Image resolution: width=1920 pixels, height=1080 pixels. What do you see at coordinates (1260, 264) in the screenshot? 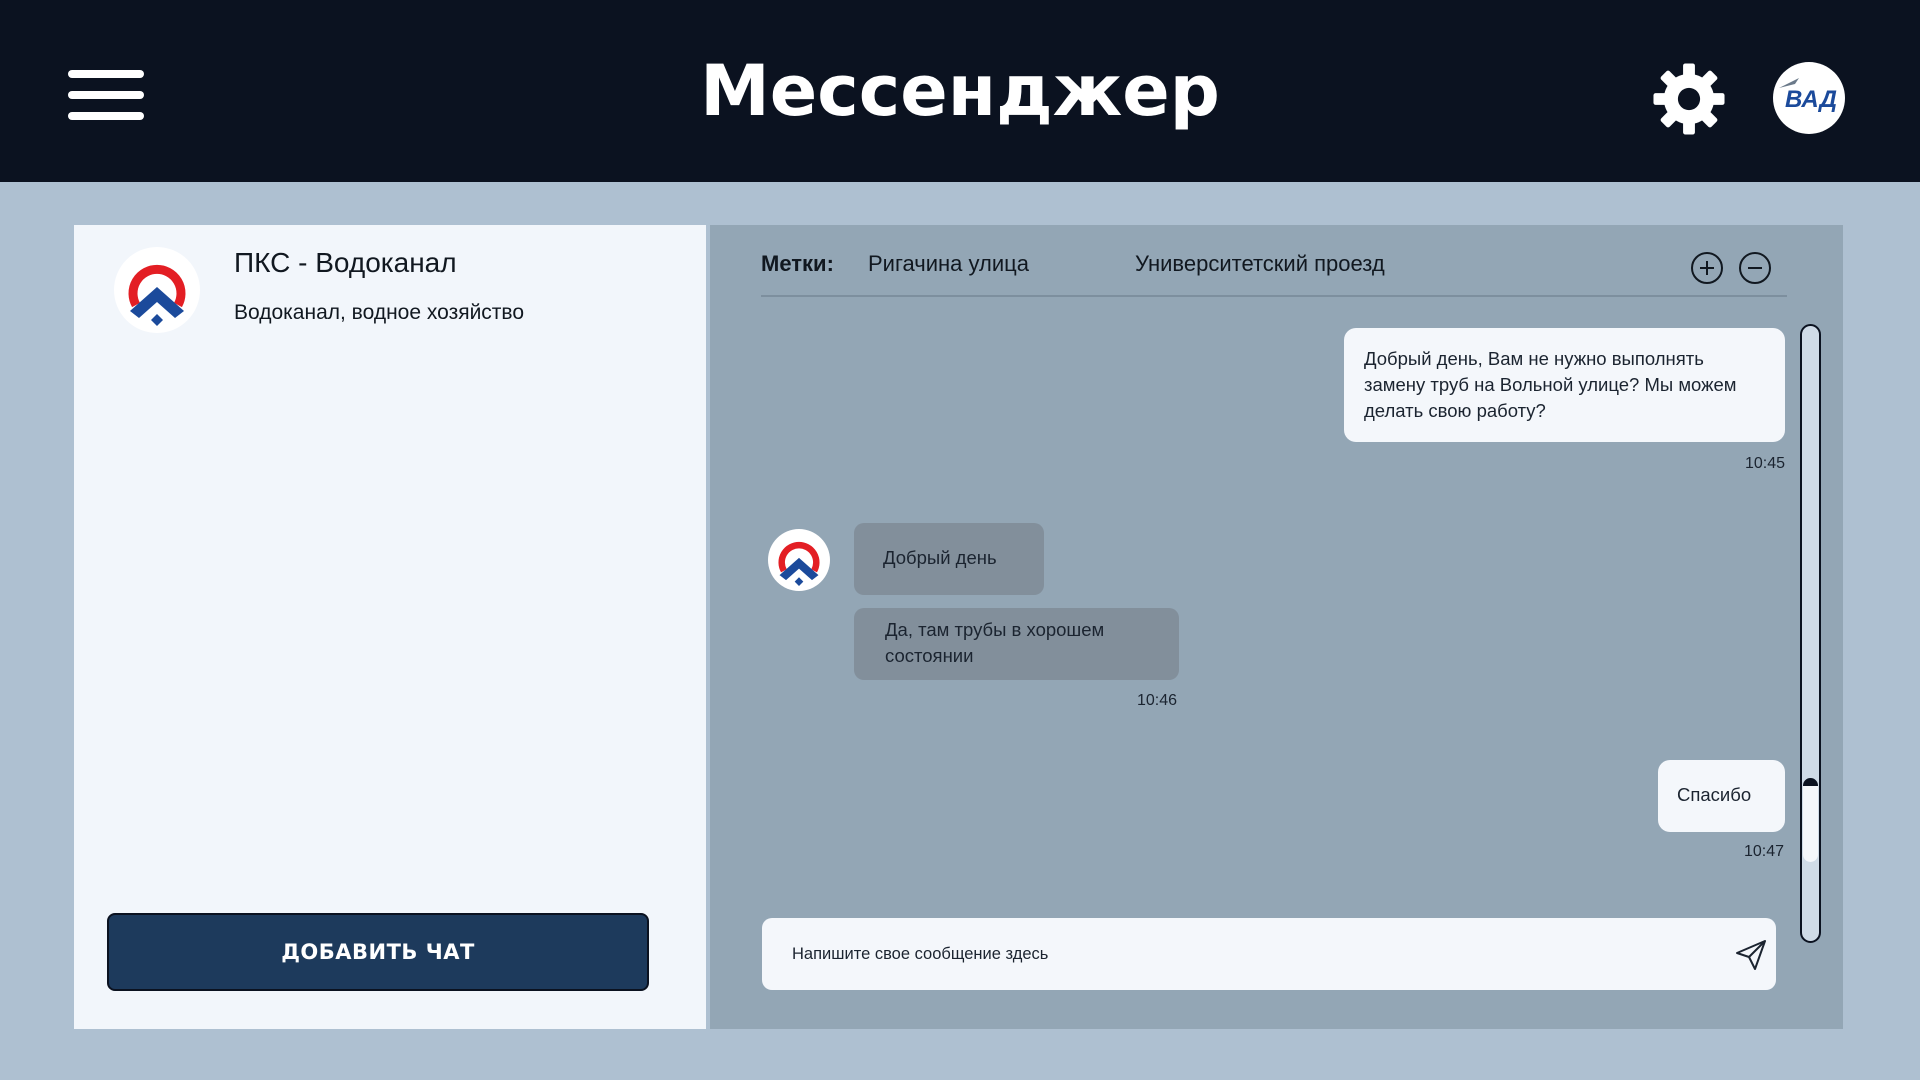
I see `tag-item: Университетский проезд` at bounding box center [1260, 264].